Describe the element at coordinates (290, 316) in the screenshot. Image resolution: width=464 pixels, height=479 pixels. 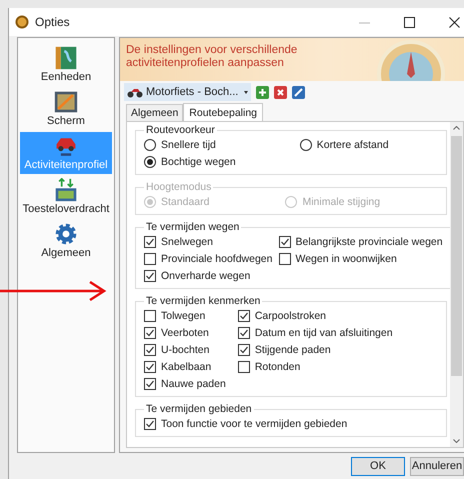
I see `option-label: Carpoolstroken` at that location.